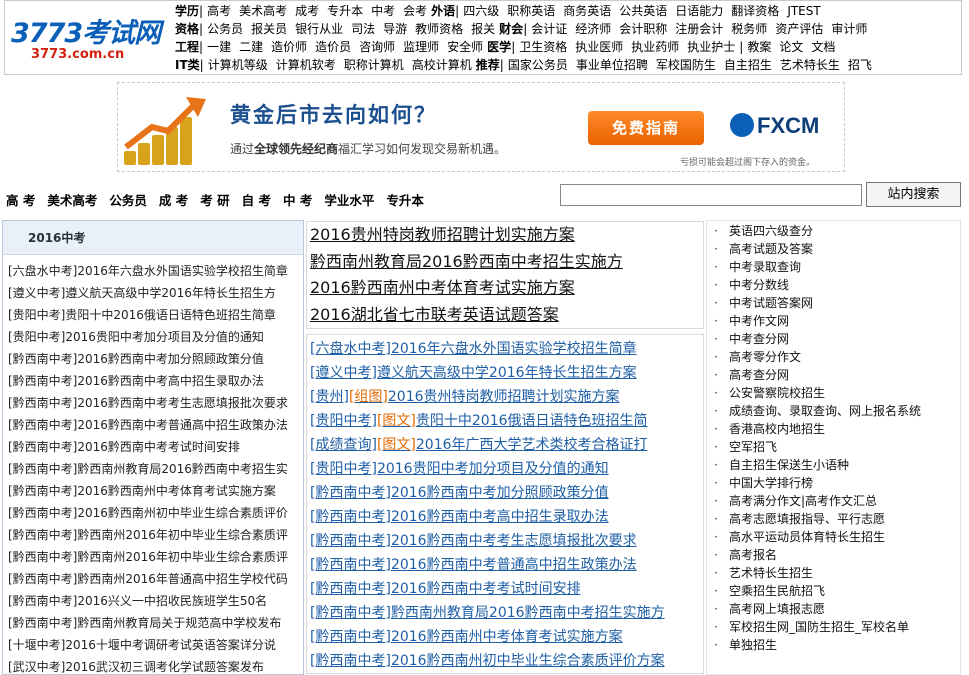 This screenshot has height=675, width=969. I want to click on item-tag: [贵州], so click(329, 397).